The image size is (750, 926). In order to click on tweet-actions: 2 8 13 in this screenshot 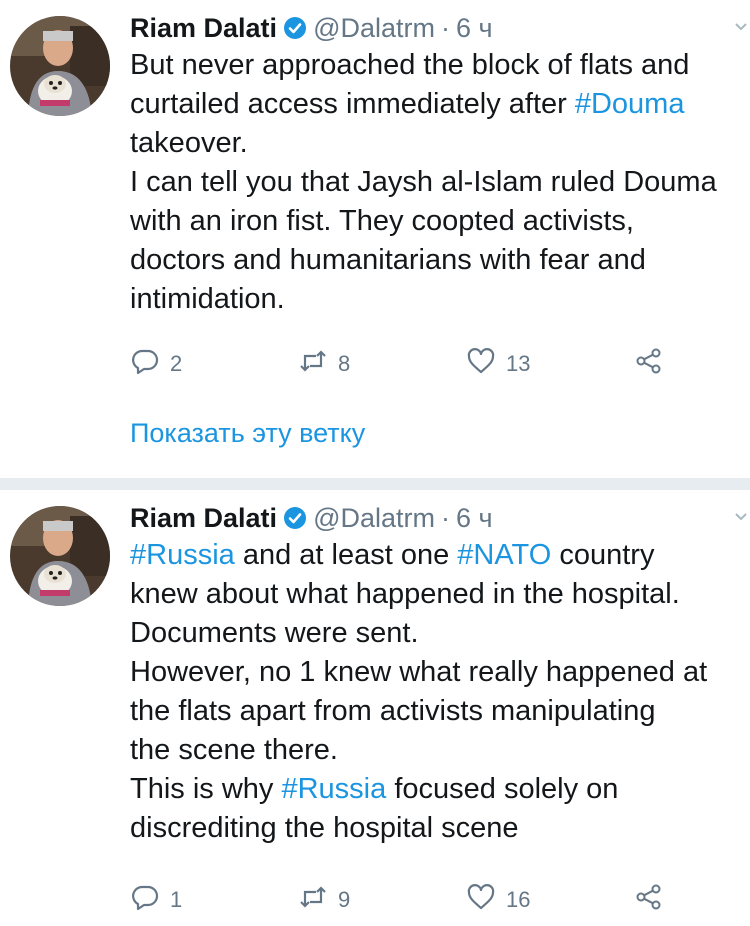, I will do `click(430, 364)`.